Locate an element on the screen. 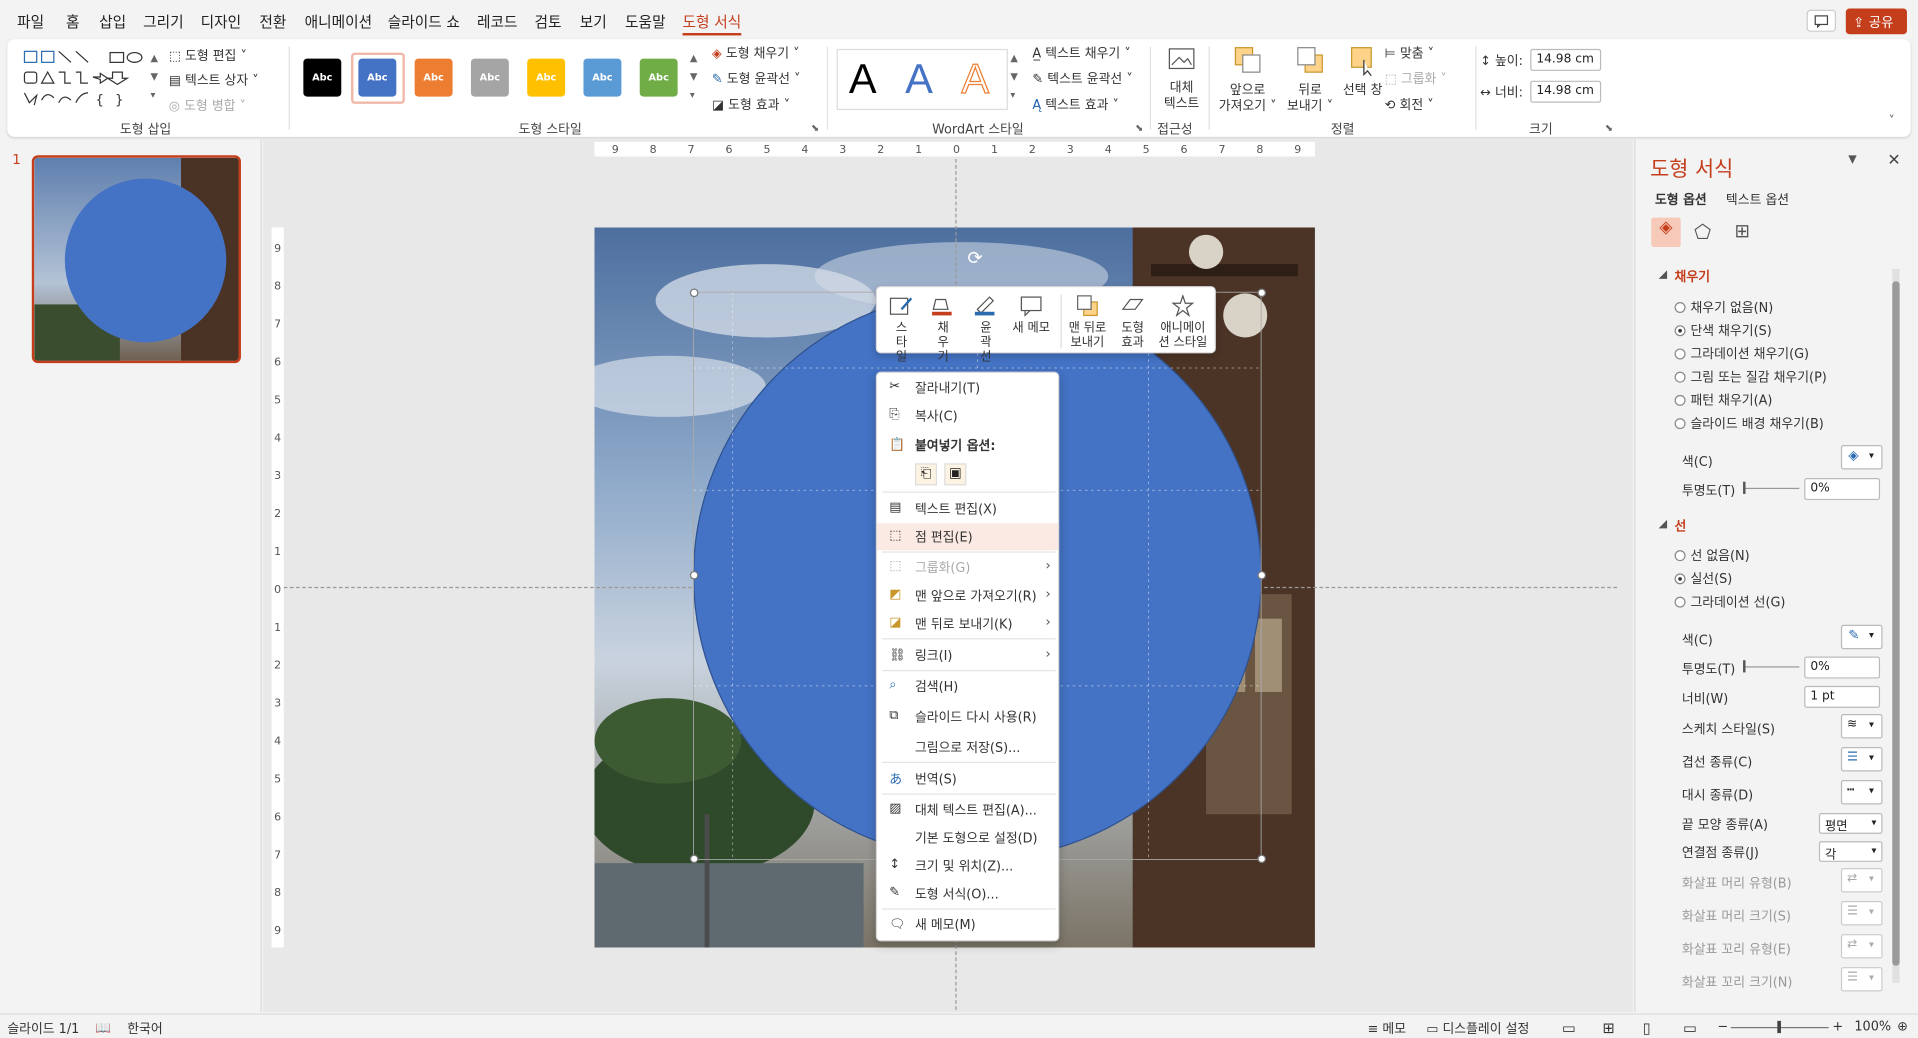 This screenshot has width=1918, height=1038. text-outline-button: ✎ 텍스트 윤곽선 ˅ is located at coordinates (1082, 79).